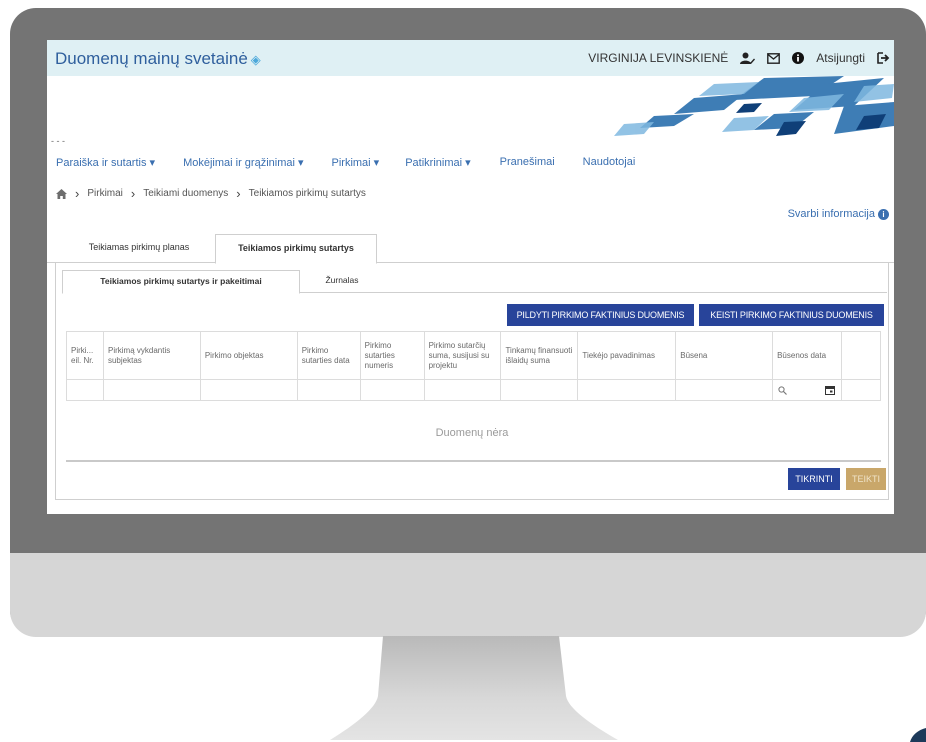 This screenshot has width=926, height=742. I want to click on nav-item-pirkimai: Pirkimai ▾, so click(356, 162).